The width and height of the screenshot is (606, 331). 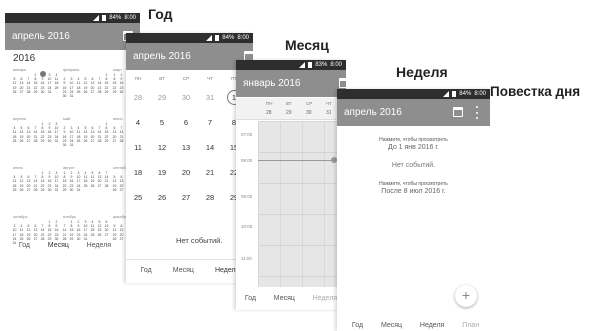 What do you see at coordinates (186, 97) in the screenshot?
I see `day-cell: 30` at bounding box center [186, 97].